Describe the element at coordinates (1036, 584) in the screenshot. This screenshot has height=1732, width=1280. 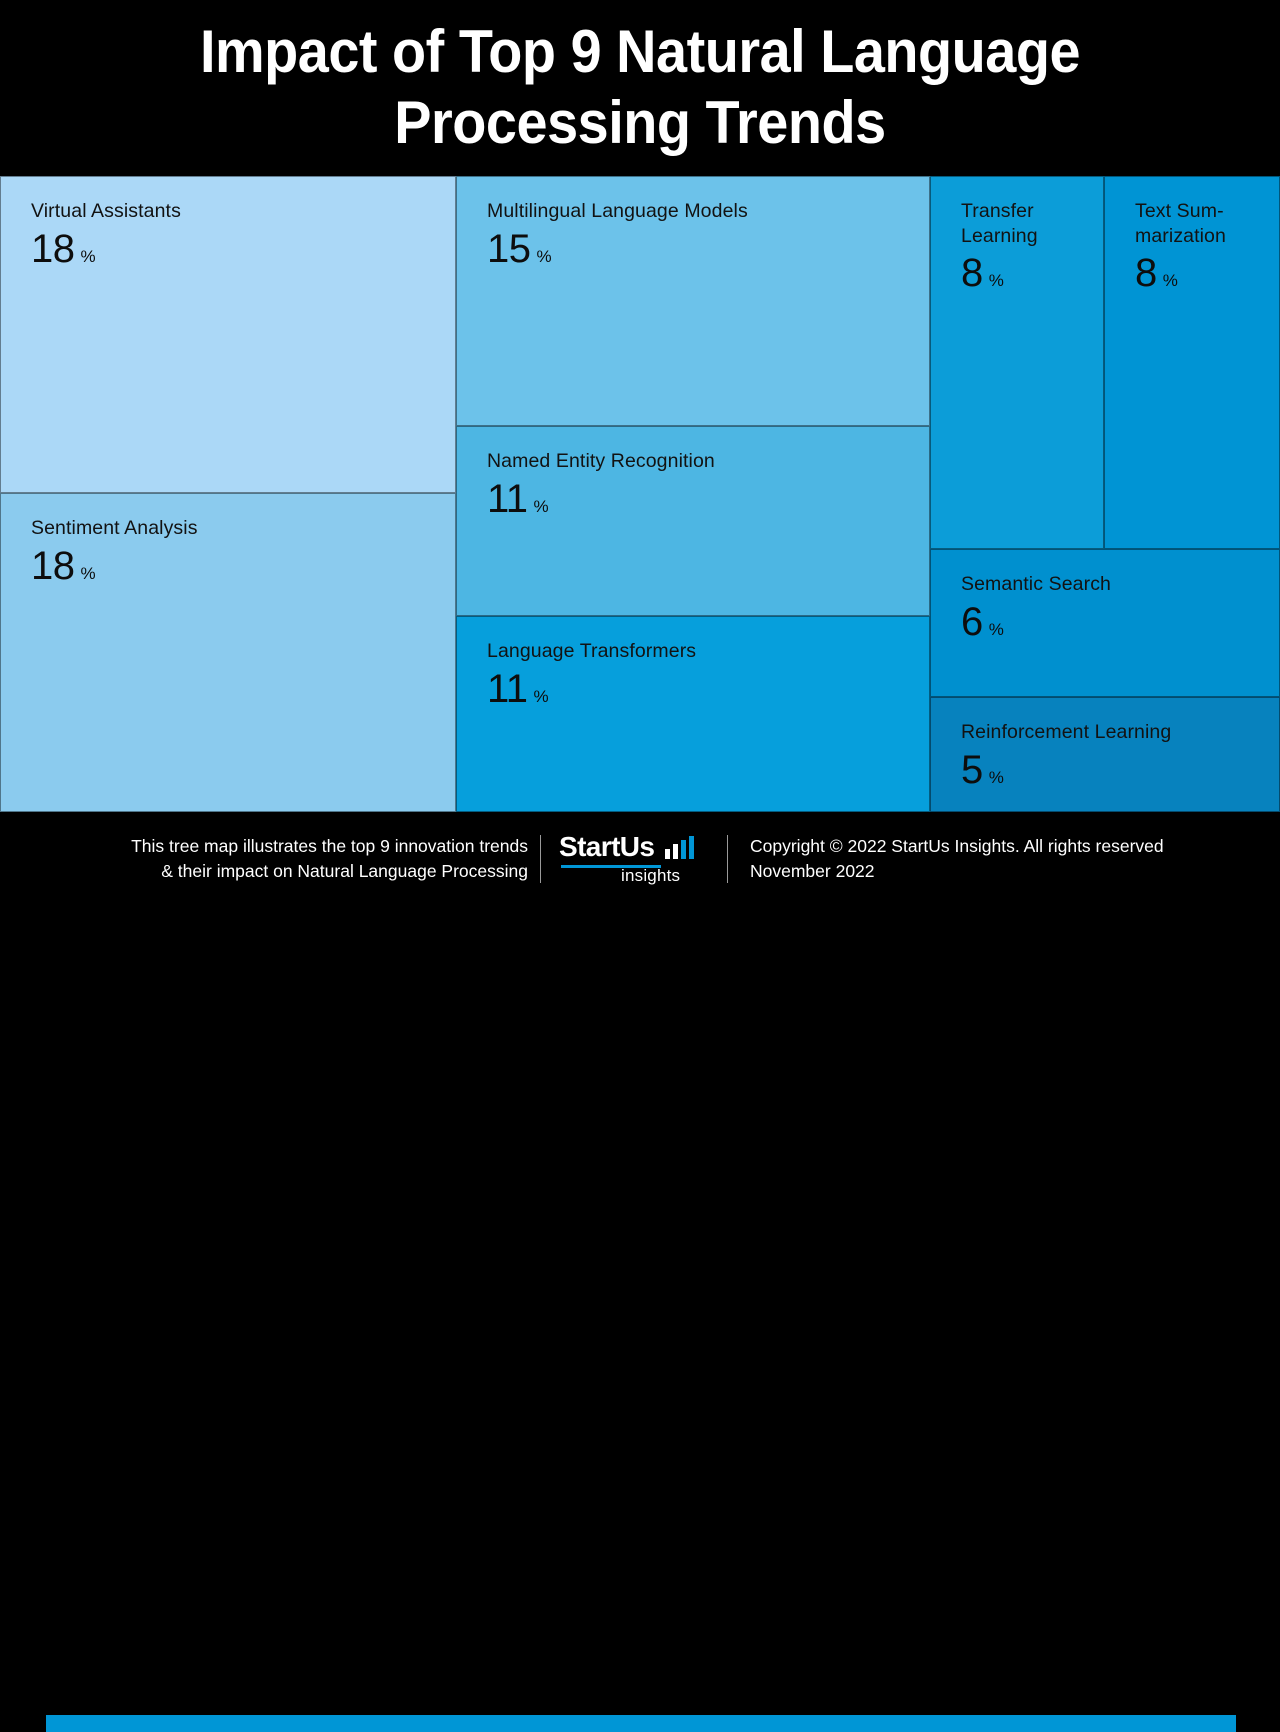
I see `cell-label: Semantic Search` at that location.